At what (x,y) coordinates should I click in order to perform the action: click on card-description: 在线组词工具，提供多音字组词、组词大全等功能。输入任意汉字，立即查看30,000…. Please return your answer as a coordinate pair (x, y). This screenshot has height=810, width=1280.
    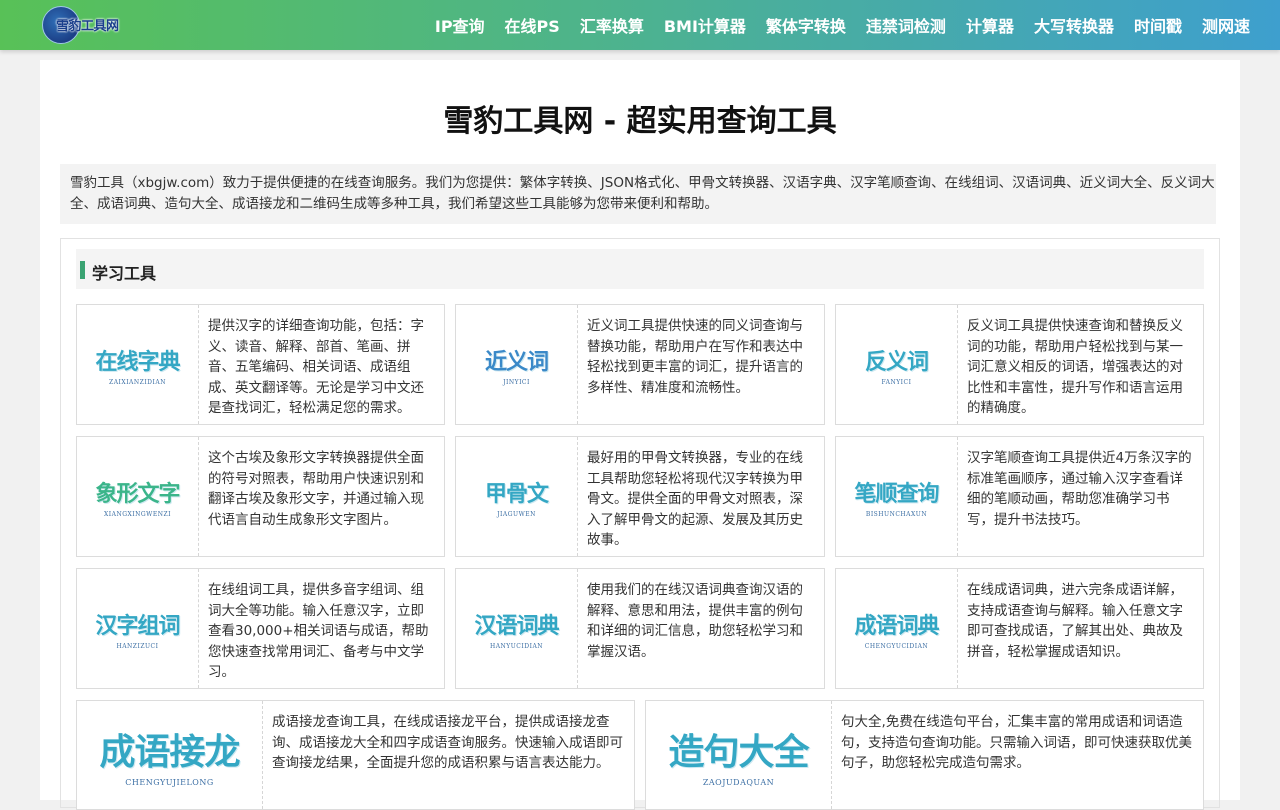
    Looking at the image, I should click on (318, 631).